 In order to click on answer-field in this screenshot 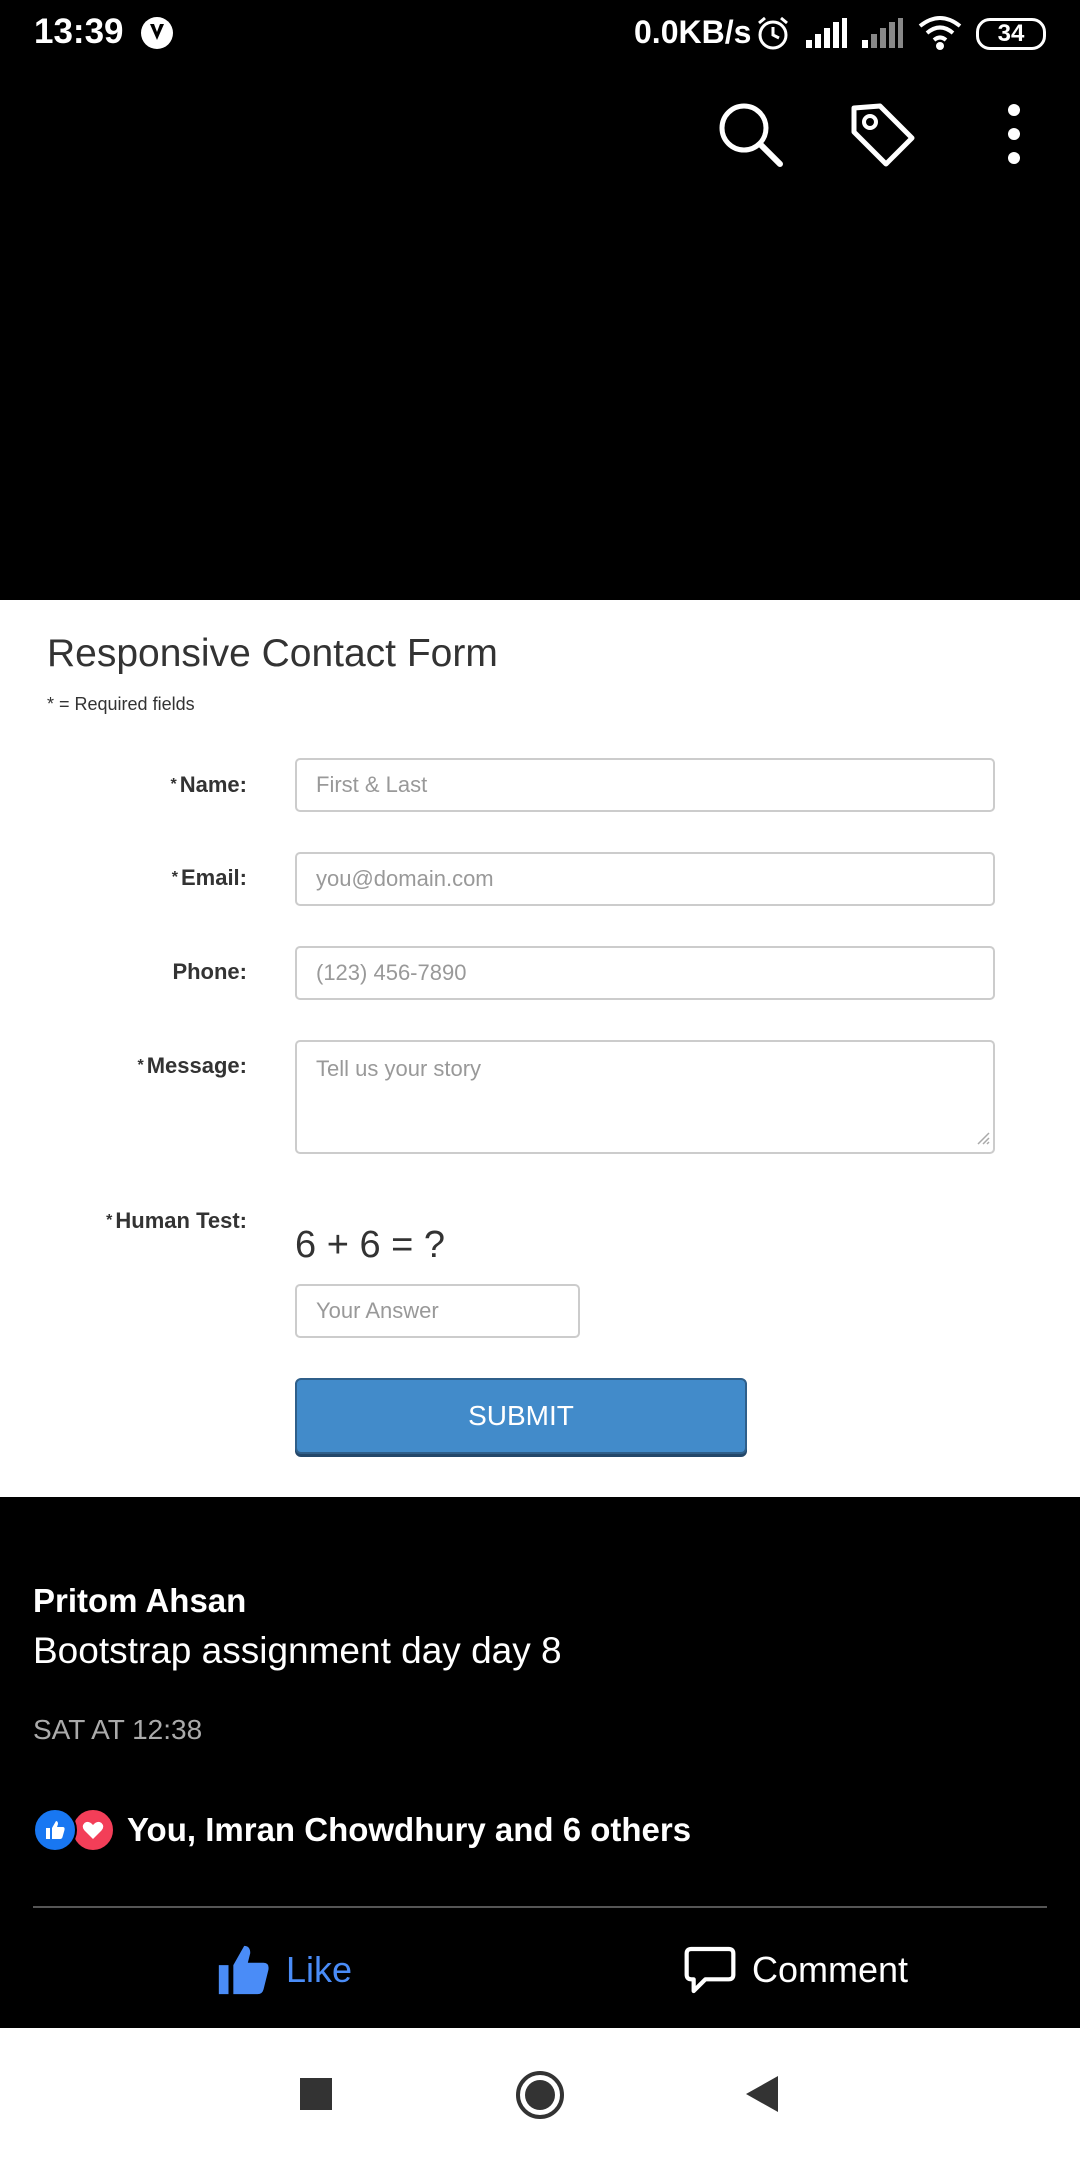, I will do `click(437, 1311)`.